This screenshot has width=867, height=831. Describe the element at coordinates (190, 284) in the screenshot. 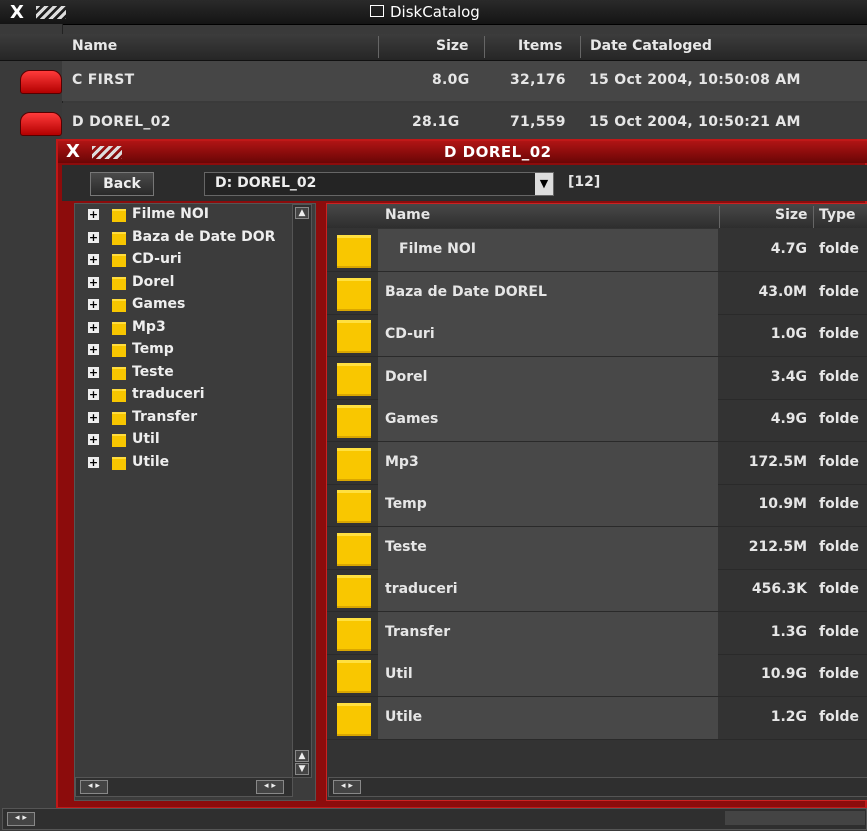

I see `tree-item: + Dorel` at that location.